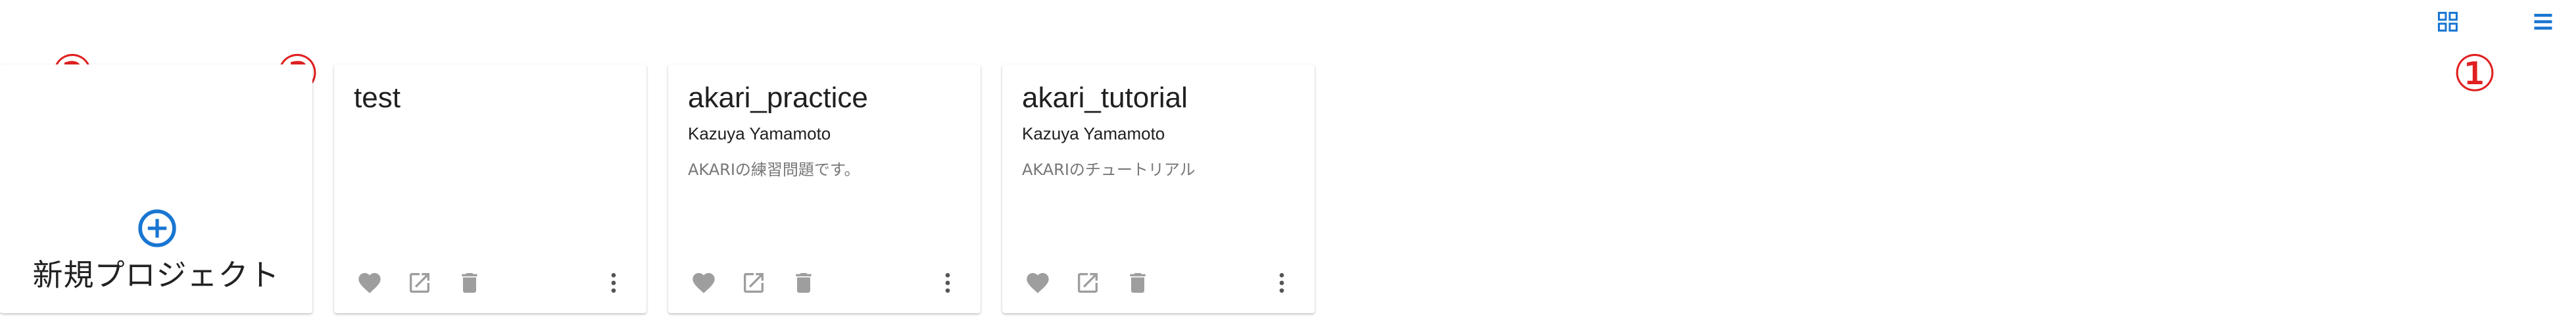 The width and height of the screenshot is (2576, 325). I want to click on project-title: test, so click(377, 98).